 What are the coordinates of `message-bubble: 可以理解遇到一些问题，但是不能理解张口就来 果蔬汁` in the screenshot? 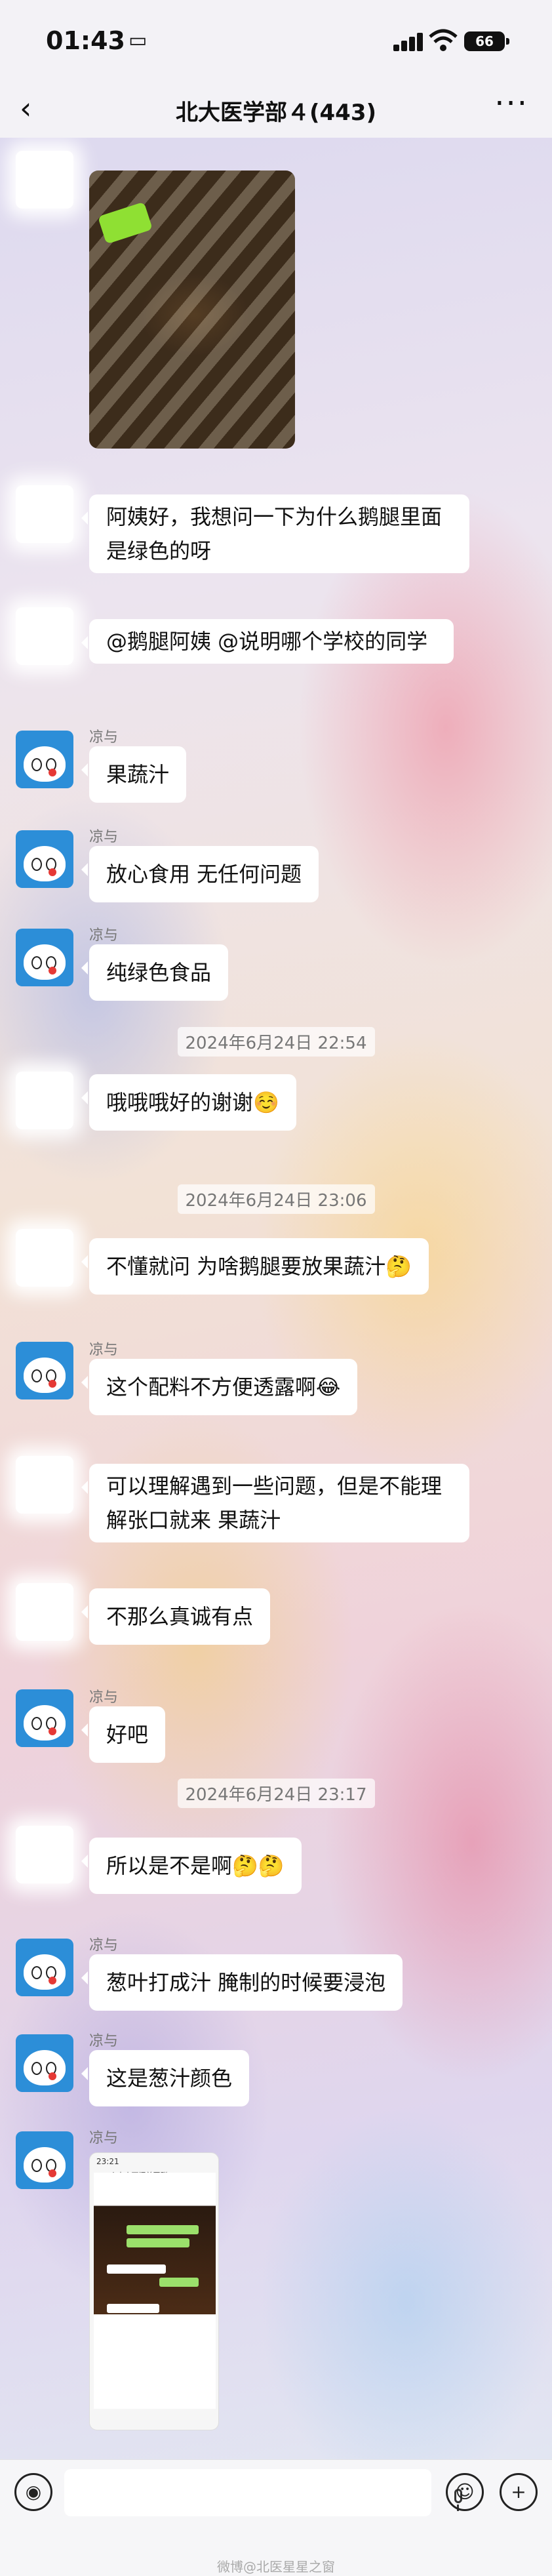 It's located at (275, 1503).